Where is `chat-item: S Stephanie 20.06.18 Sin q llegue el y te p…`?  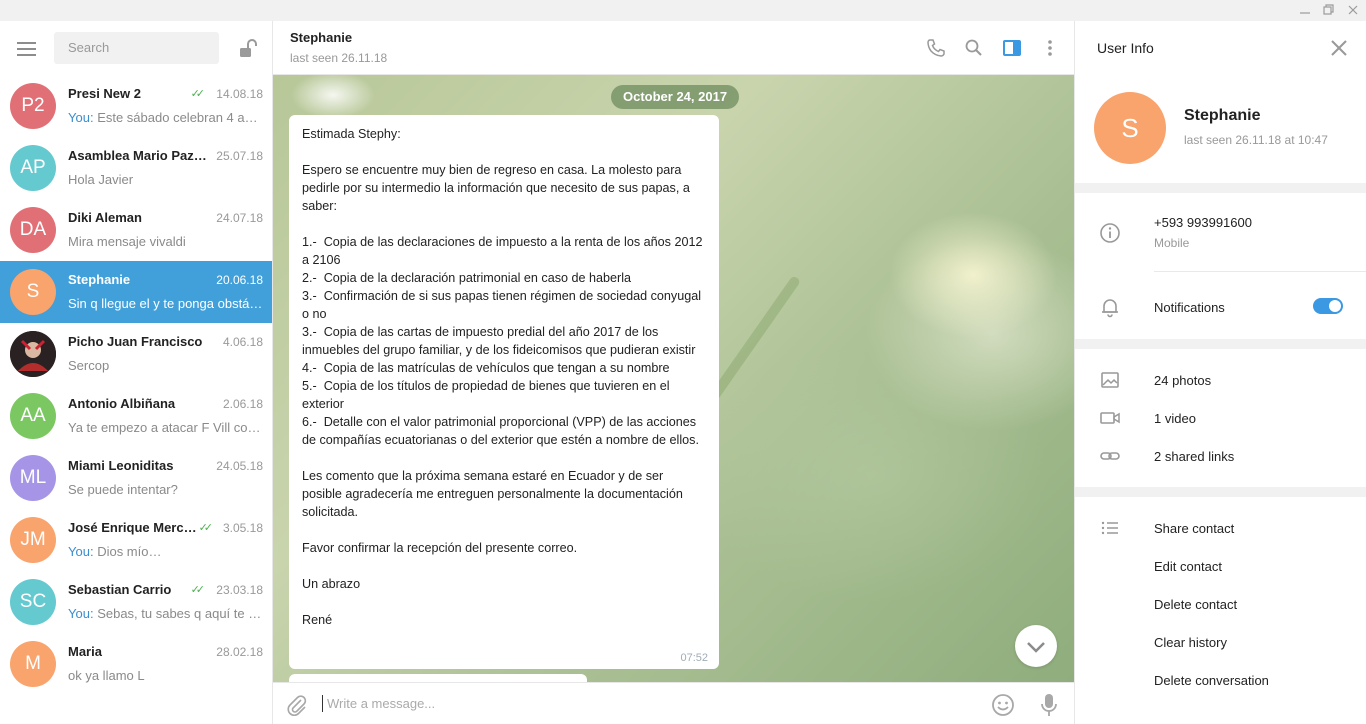 chat-item: S Stephanie 20.06.18 Sin q llegue el y te p… is located at coordinates (136, 292).